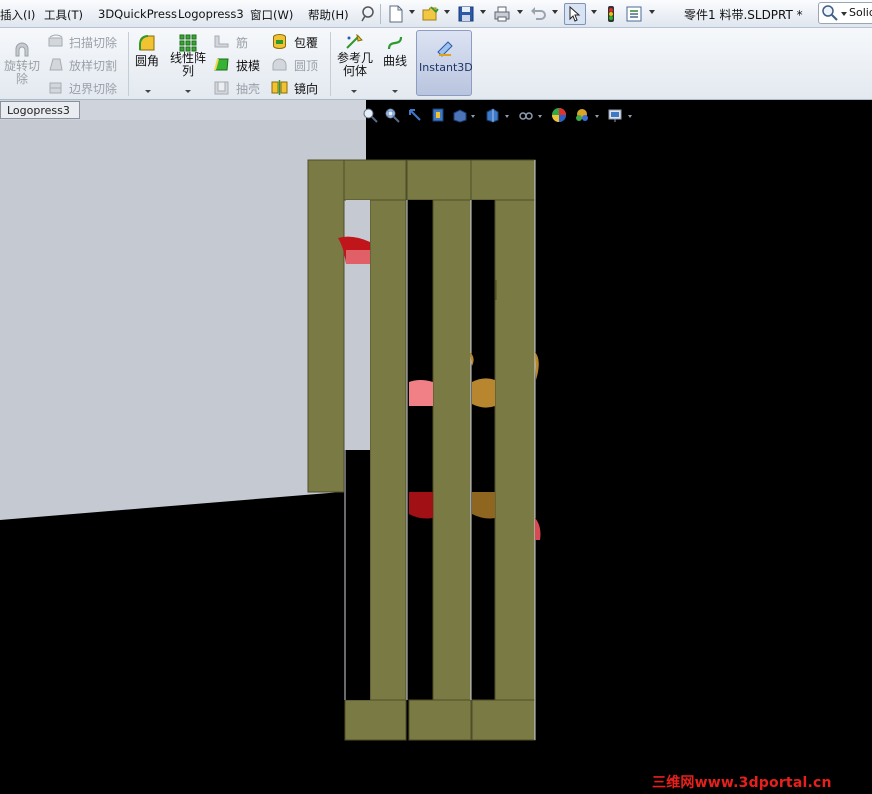 This screenshot has height=794, width=872. What do you see at coordinates (354, 91) in the screenshot?
I see `reference-geometry-dropdown-caret` at bounding box center [354, 91].